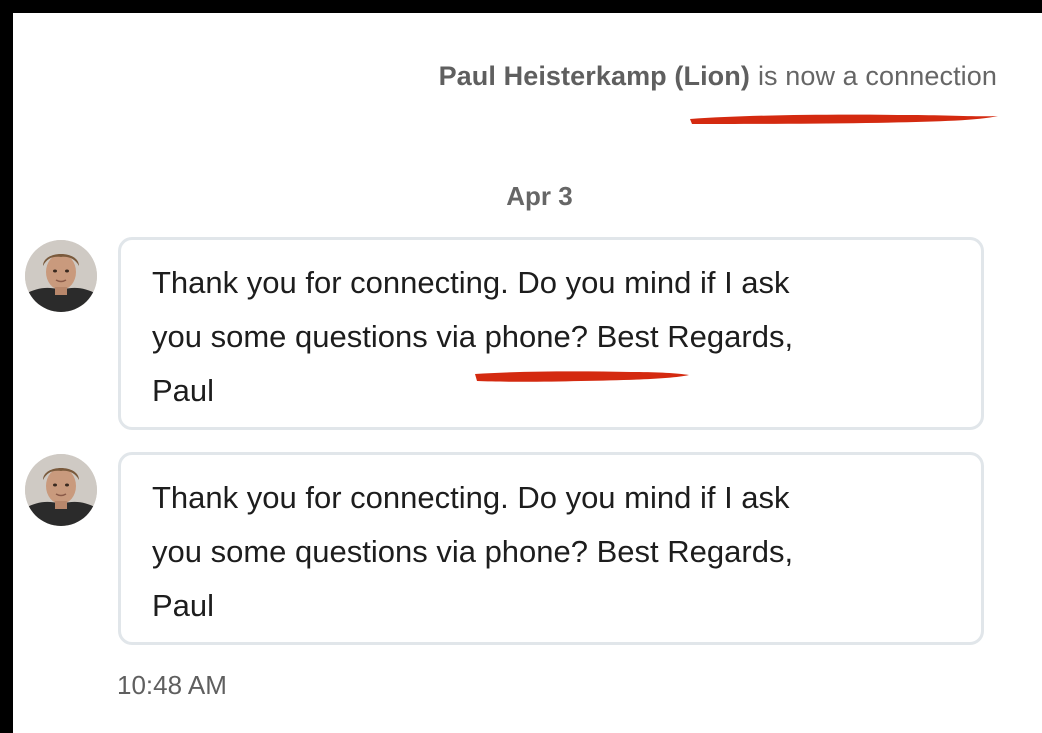  Describe the element at coordinates (294, 336) in the screenshot. I see `message-text-segment: you some questions` at that location.